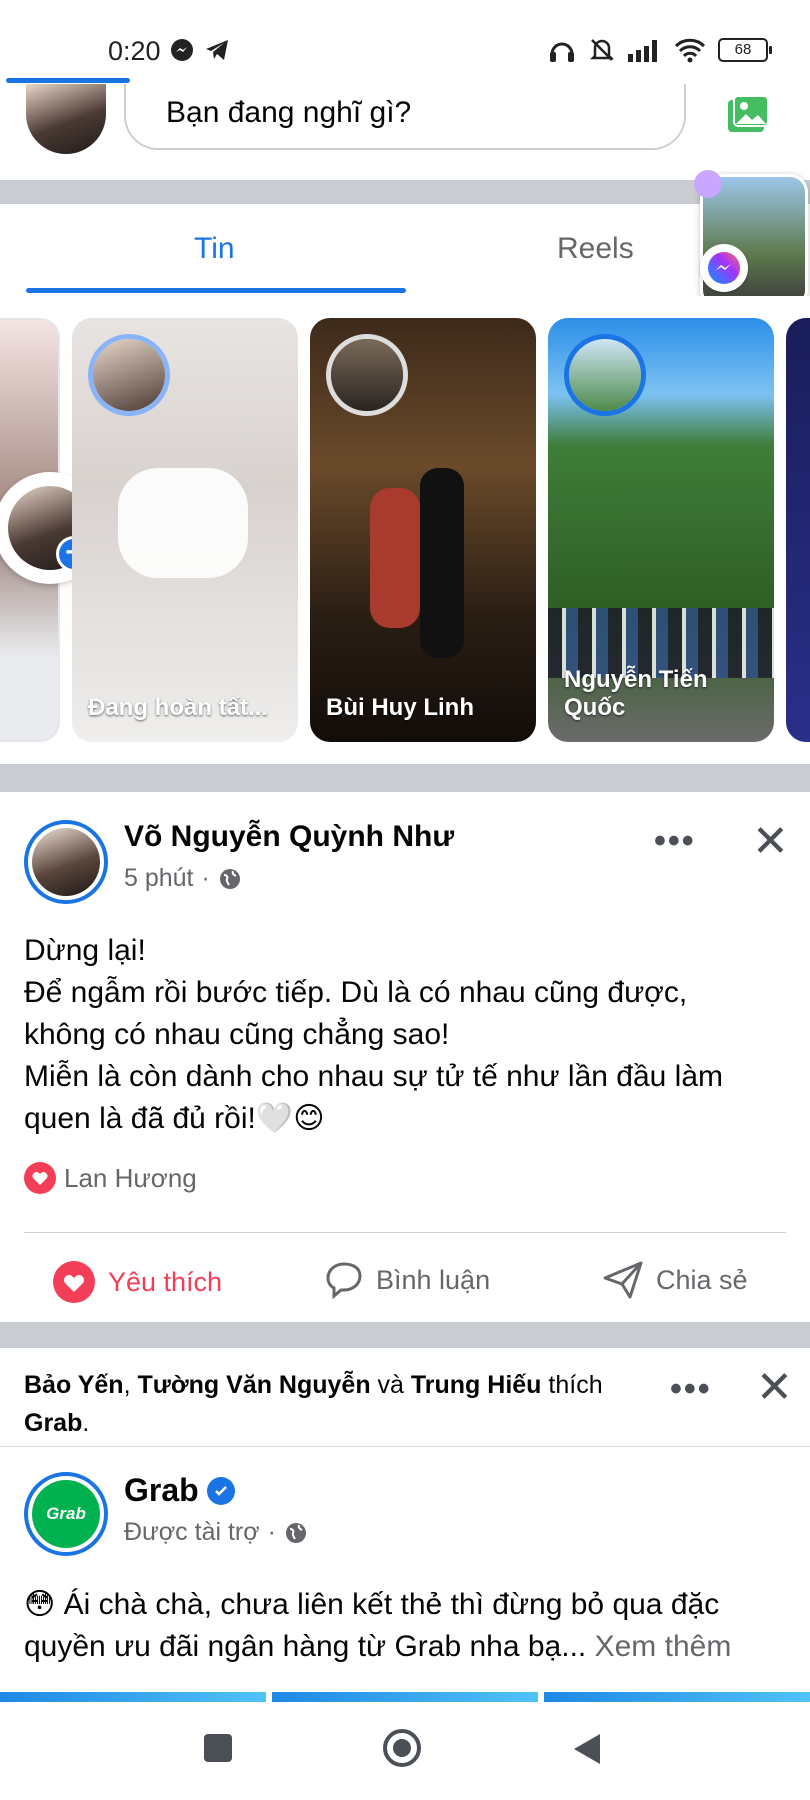  Describe the element at coordinates (660, 50) in the screenshot. I see `status-right-icons: 68` at that location.